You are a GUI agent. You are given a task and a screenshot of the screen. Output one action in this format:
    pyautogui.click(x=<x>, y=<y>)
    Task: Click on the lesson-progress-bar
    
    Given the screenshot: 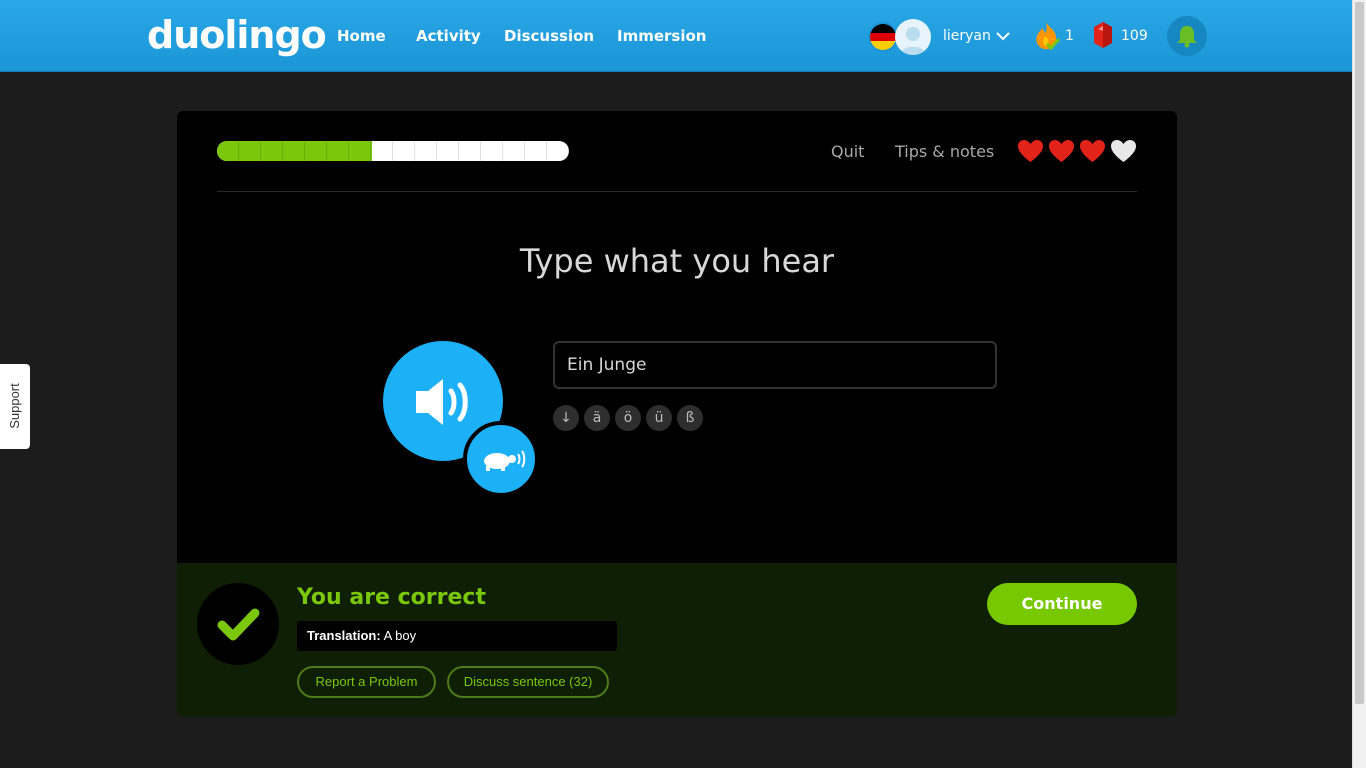 What is the action you would take?
    pyautogui.click(x=393, y=151)
    